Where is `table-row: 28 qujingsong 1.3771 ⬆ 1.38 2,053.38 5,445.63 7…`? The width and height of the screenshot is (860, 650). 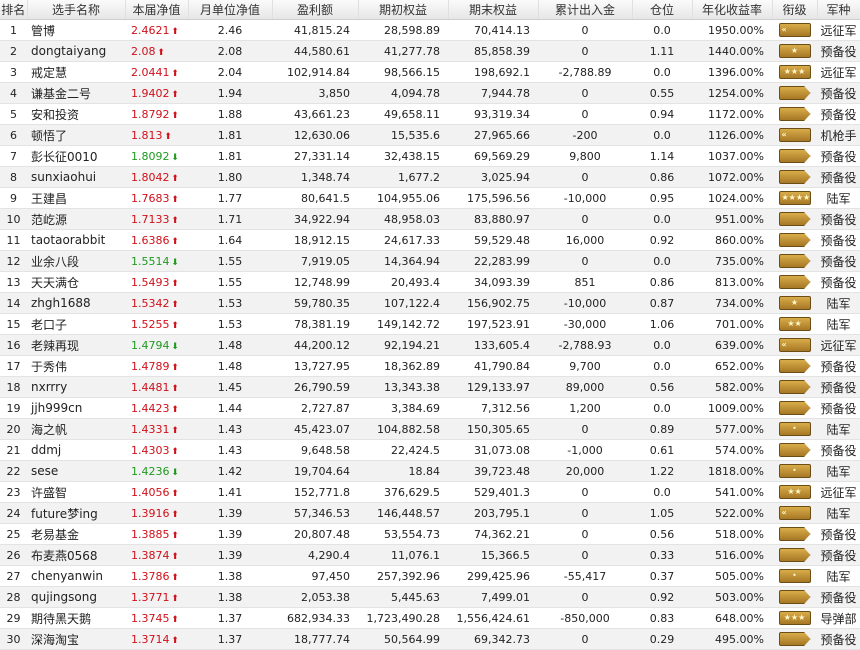
table-row: 28 qujingsong 1.3771 ⬆ 1.38 2,053.38 5,445.63 7… is located at coordinates (430, 597).